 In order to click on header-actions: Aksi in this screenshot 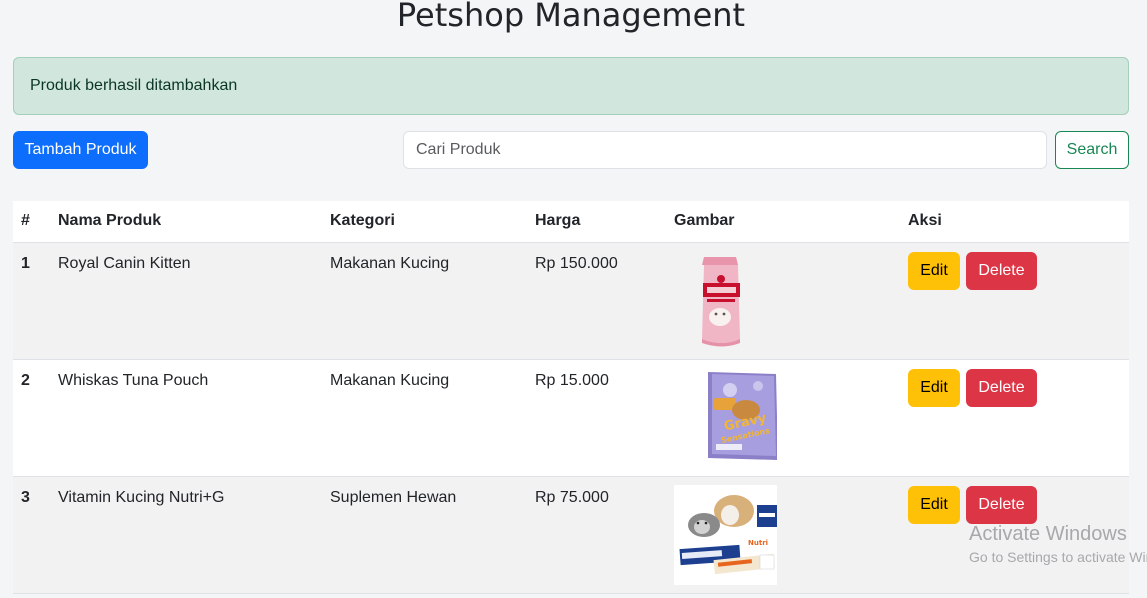, I will do `click(1014, 222)`.